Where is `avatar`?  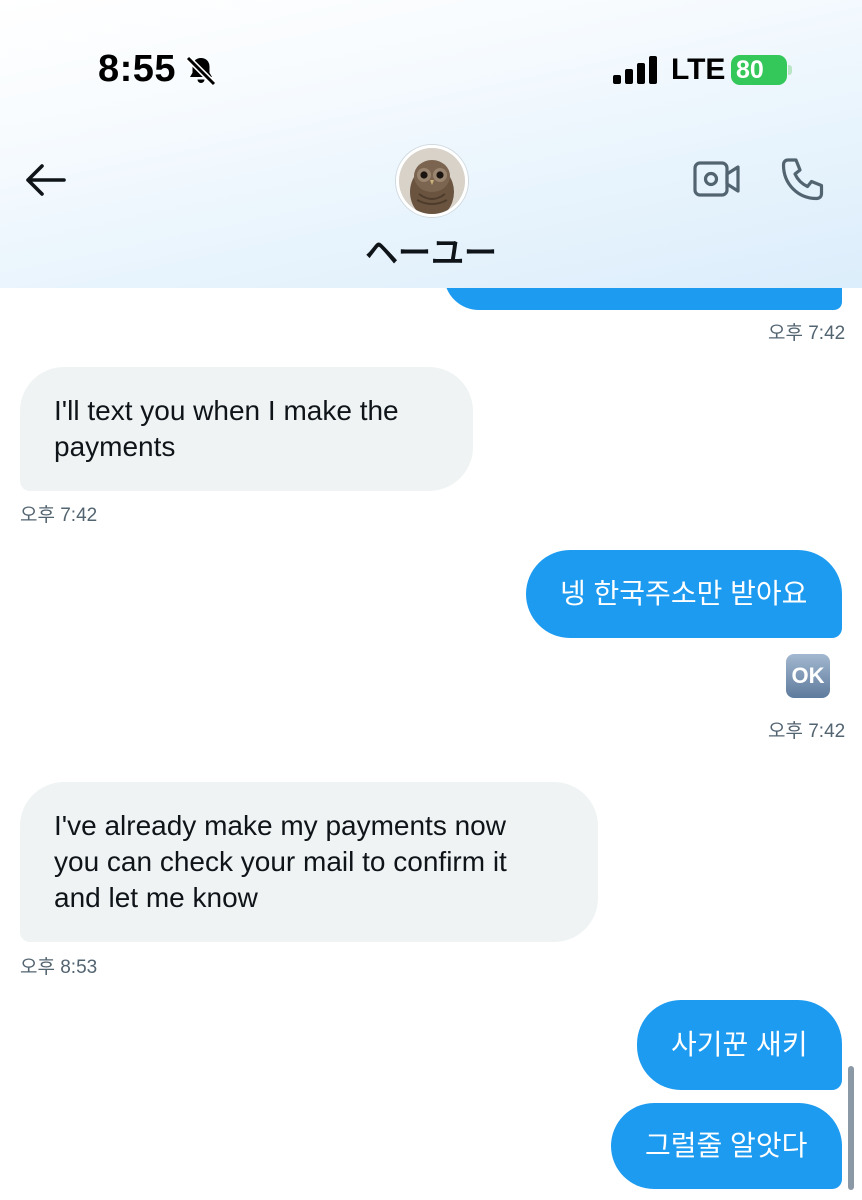
avatar is located at coordinates (432, 181).